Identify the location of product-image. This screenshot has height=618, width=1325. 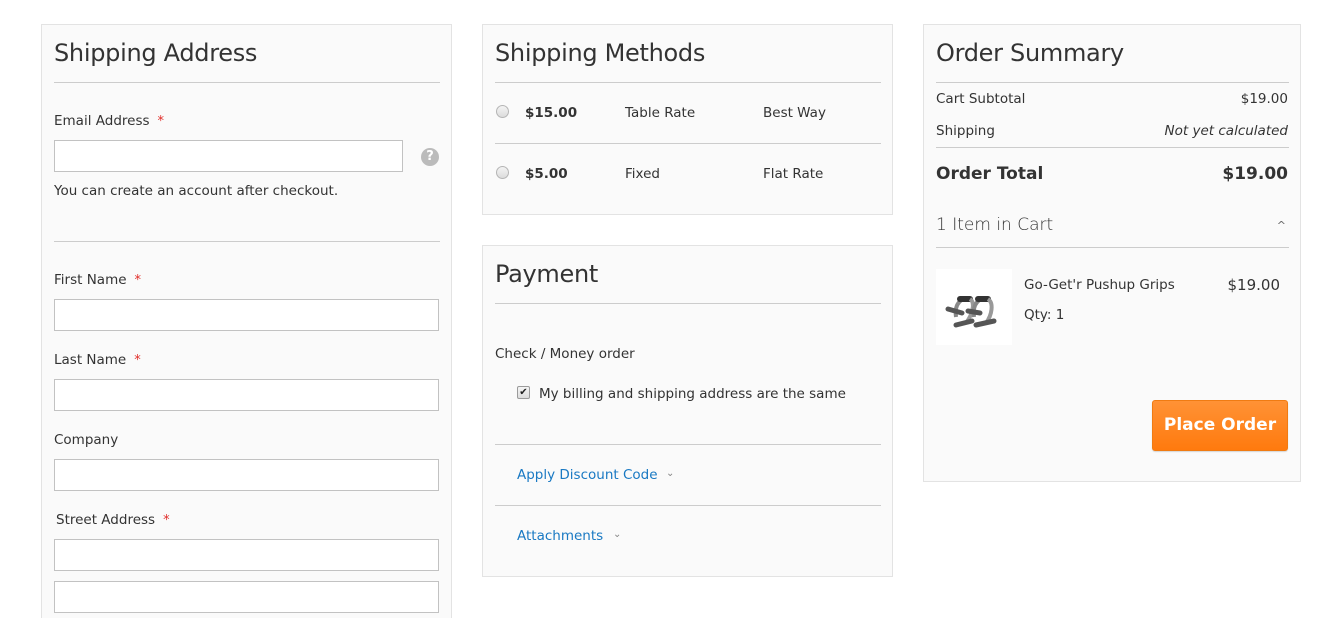
(974, 307).